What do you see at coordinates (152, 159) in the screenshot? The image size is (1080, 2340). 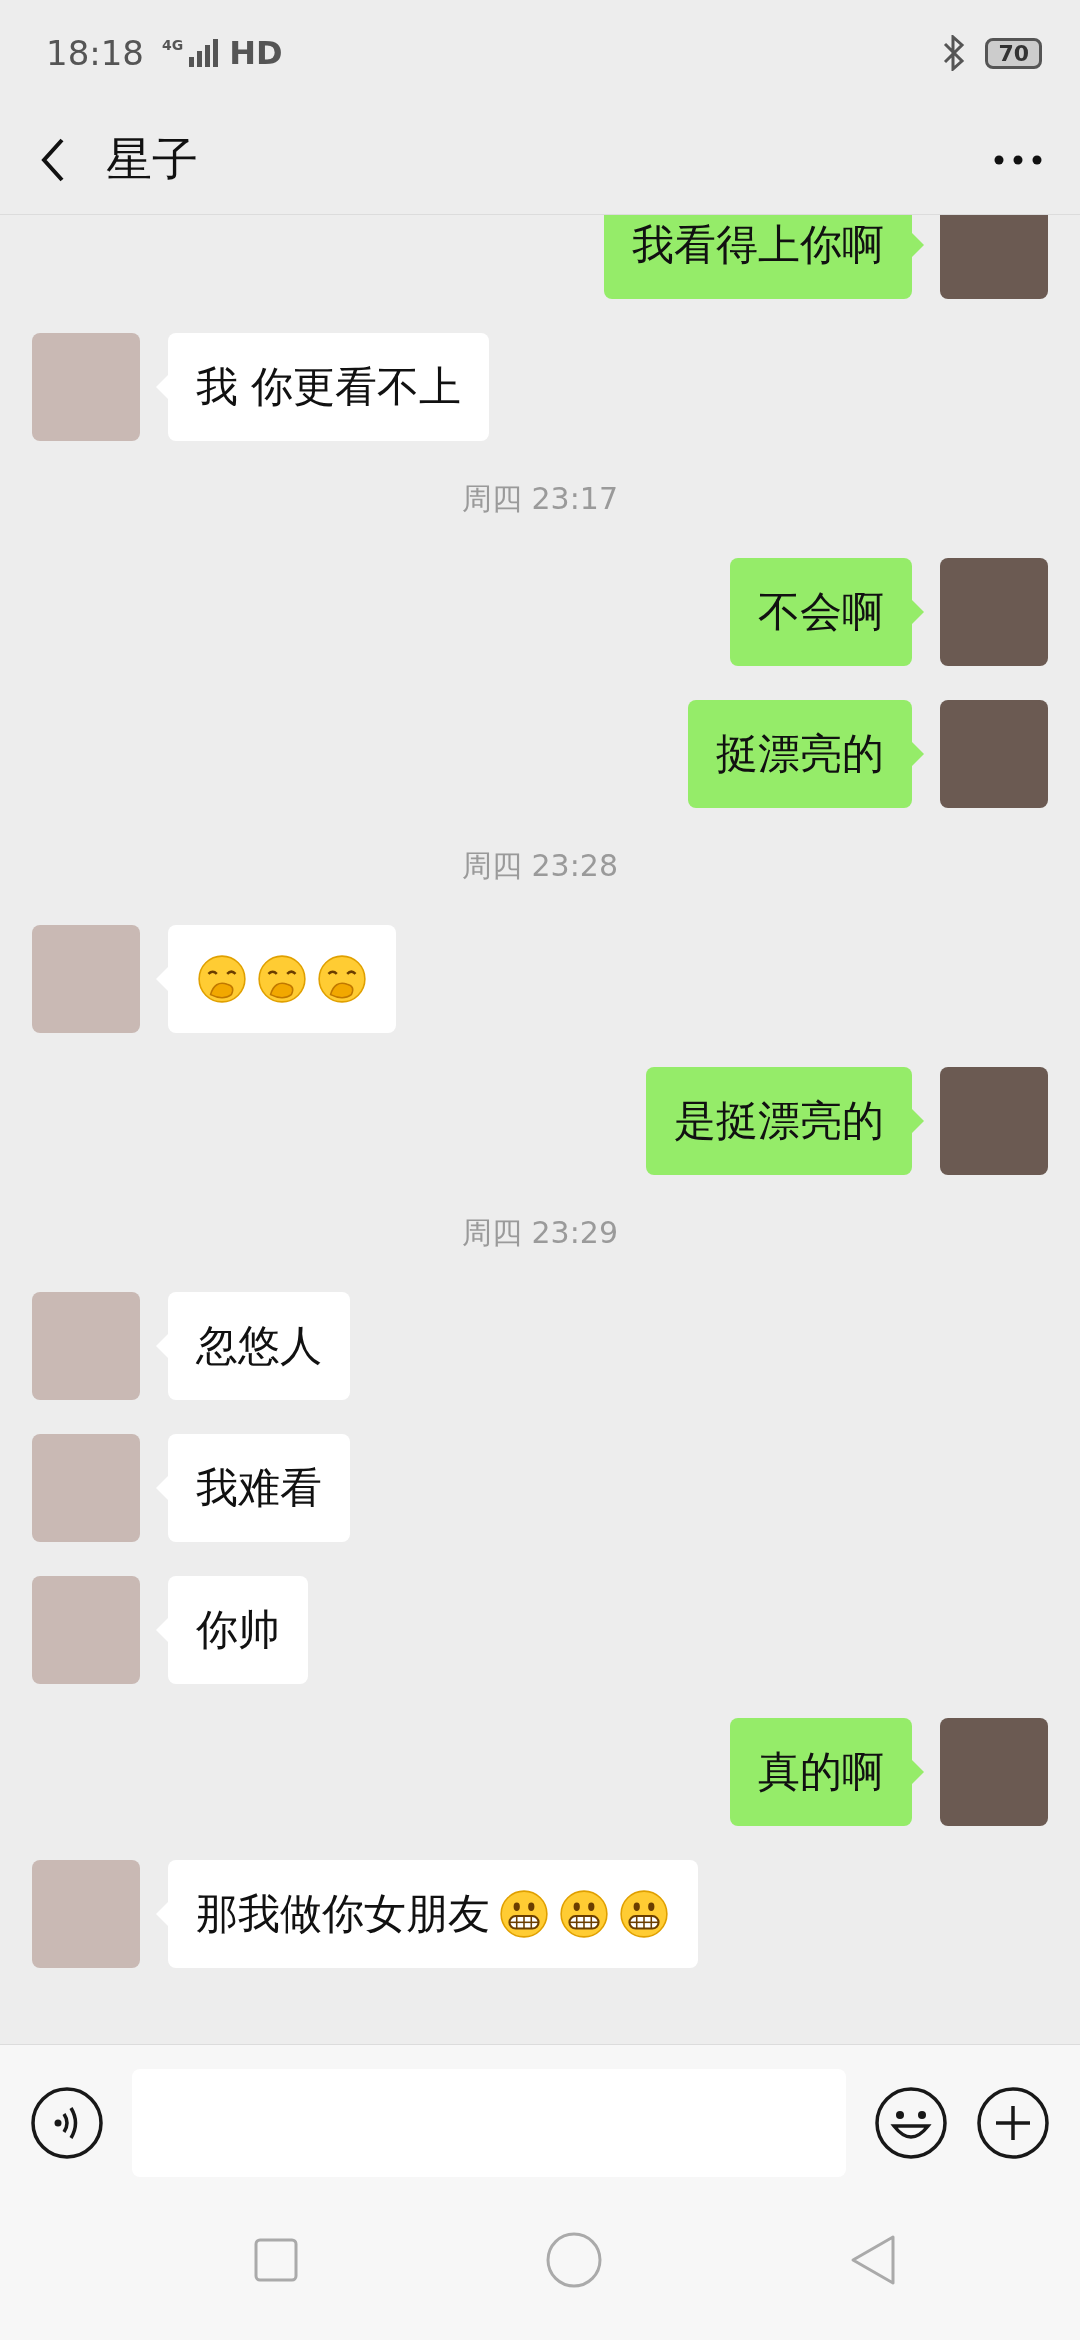 I see `chat-title: 星子` at bounding box center [152, 159].